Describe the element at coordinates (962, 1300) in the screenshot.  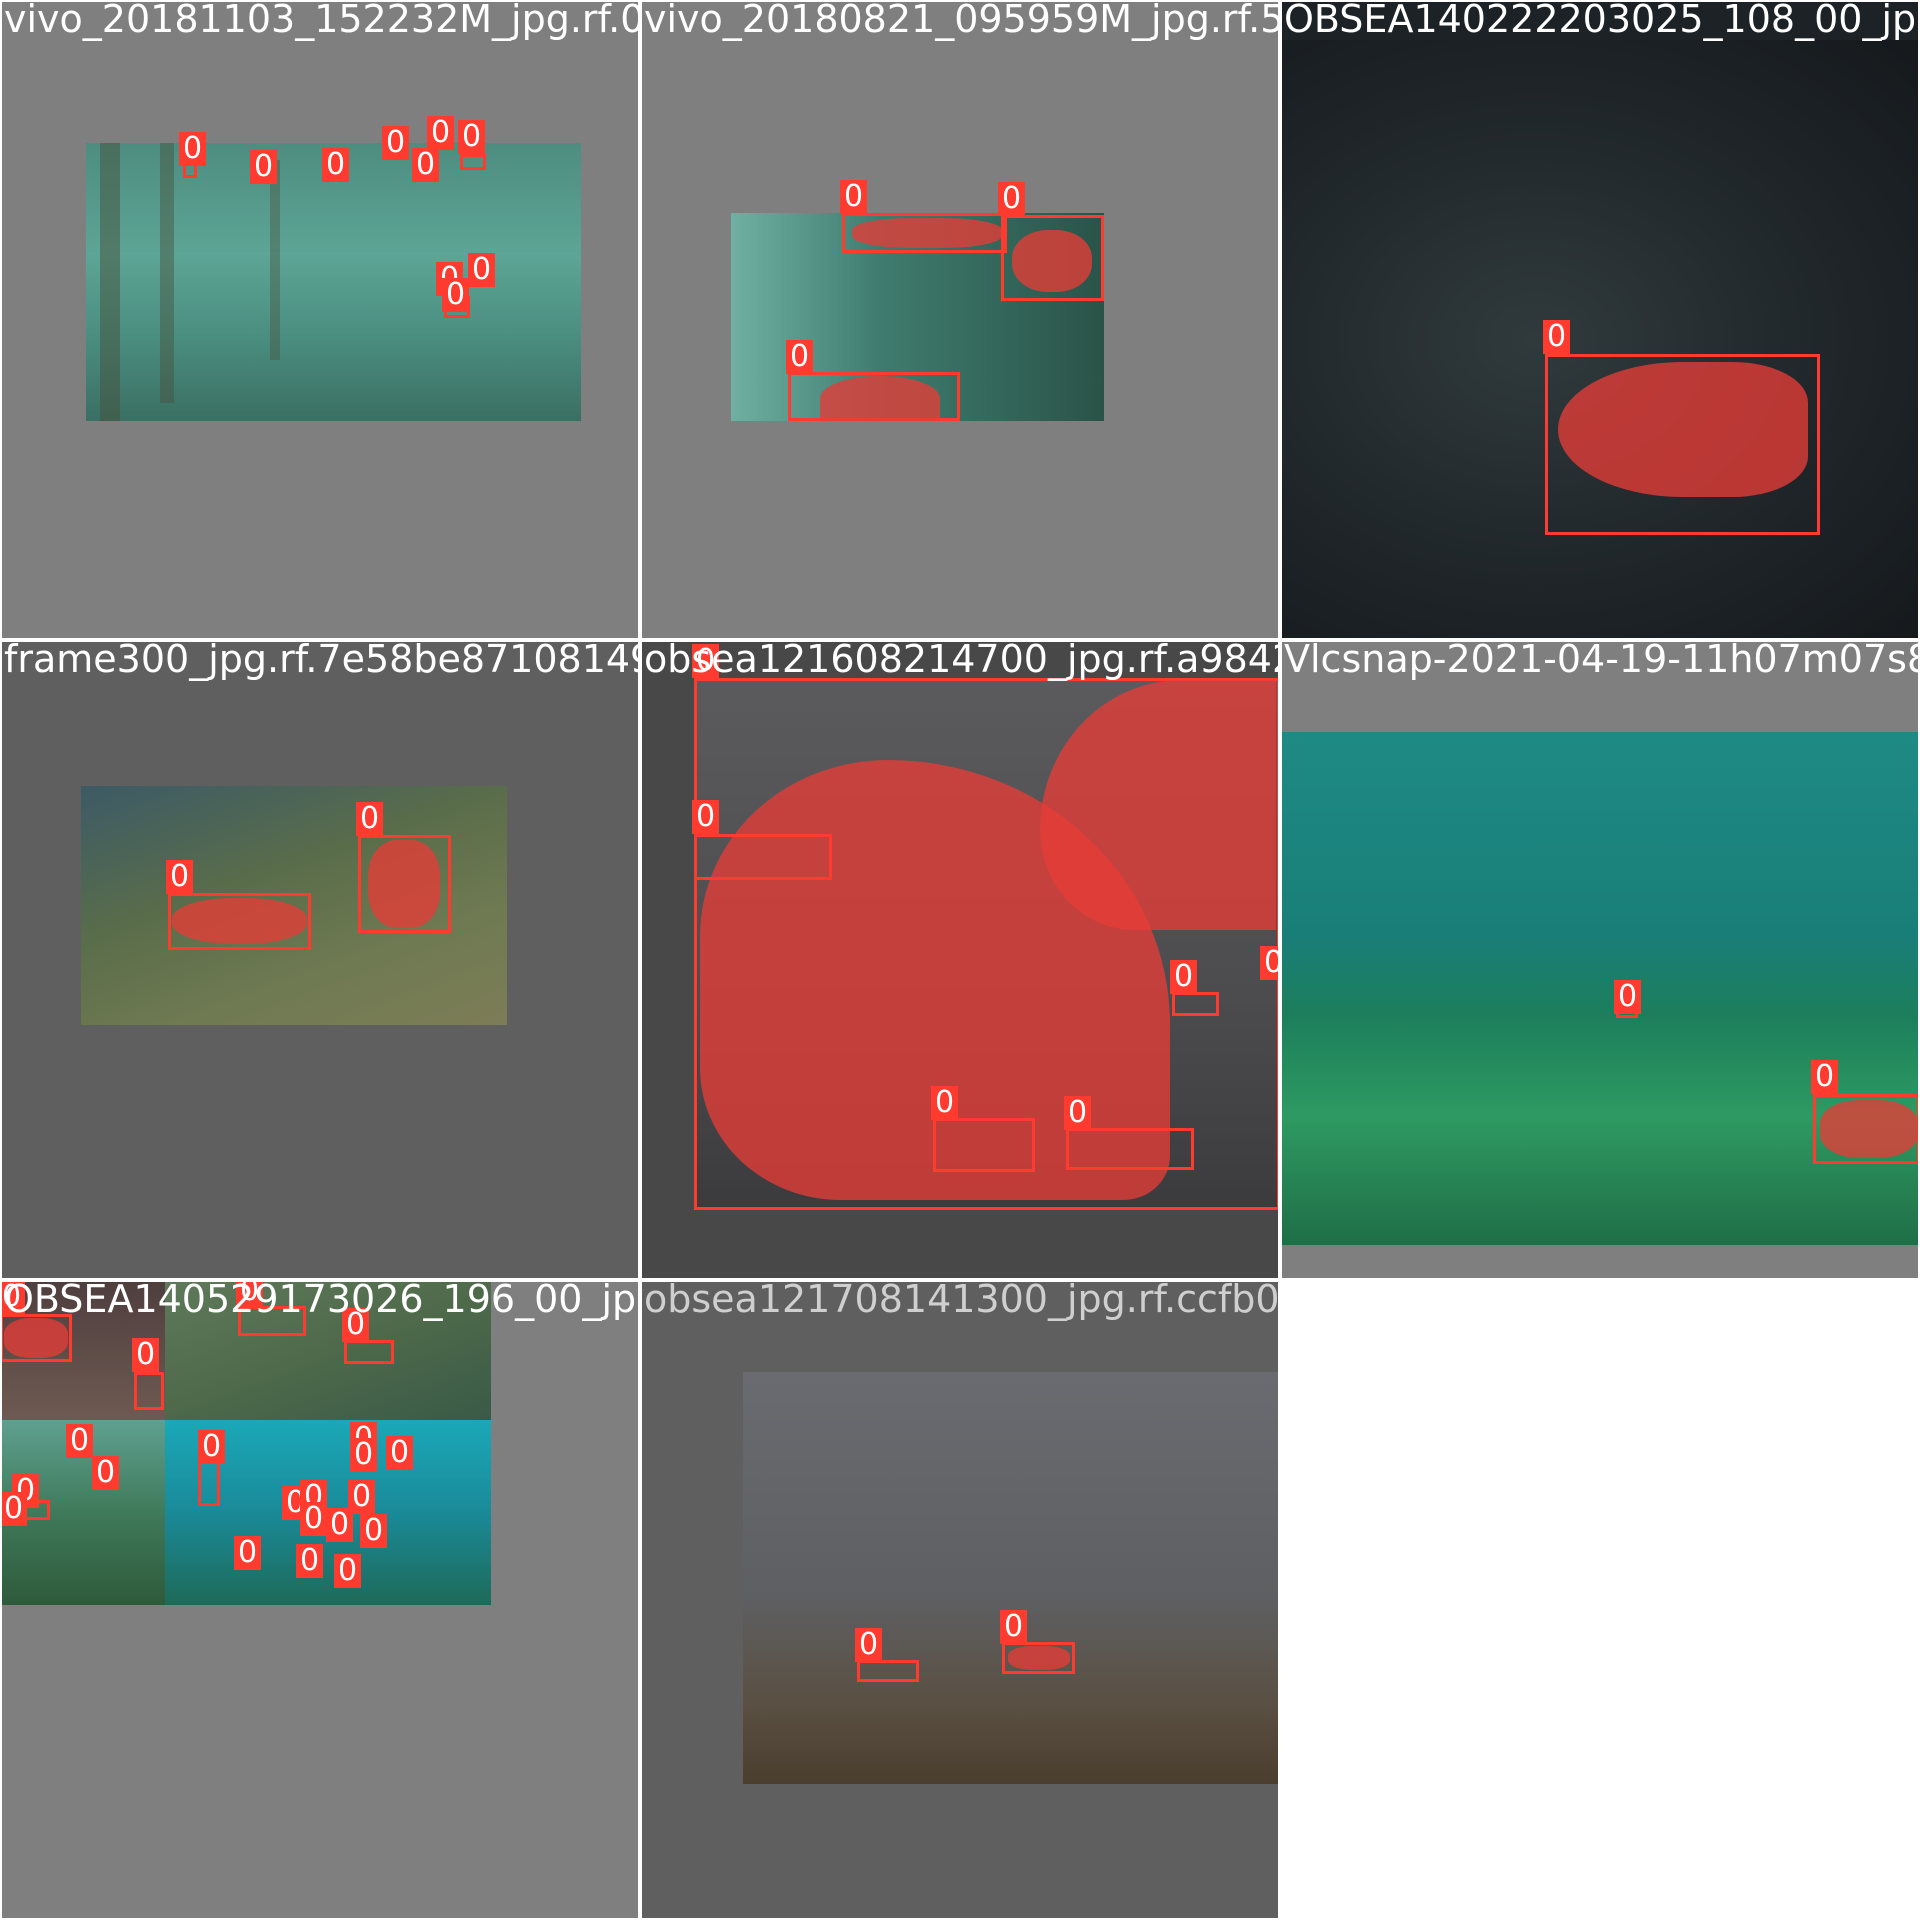
I see `tile-filename: obsea121708141300_jpg.rf.ccfb021df1c3d` at that location.